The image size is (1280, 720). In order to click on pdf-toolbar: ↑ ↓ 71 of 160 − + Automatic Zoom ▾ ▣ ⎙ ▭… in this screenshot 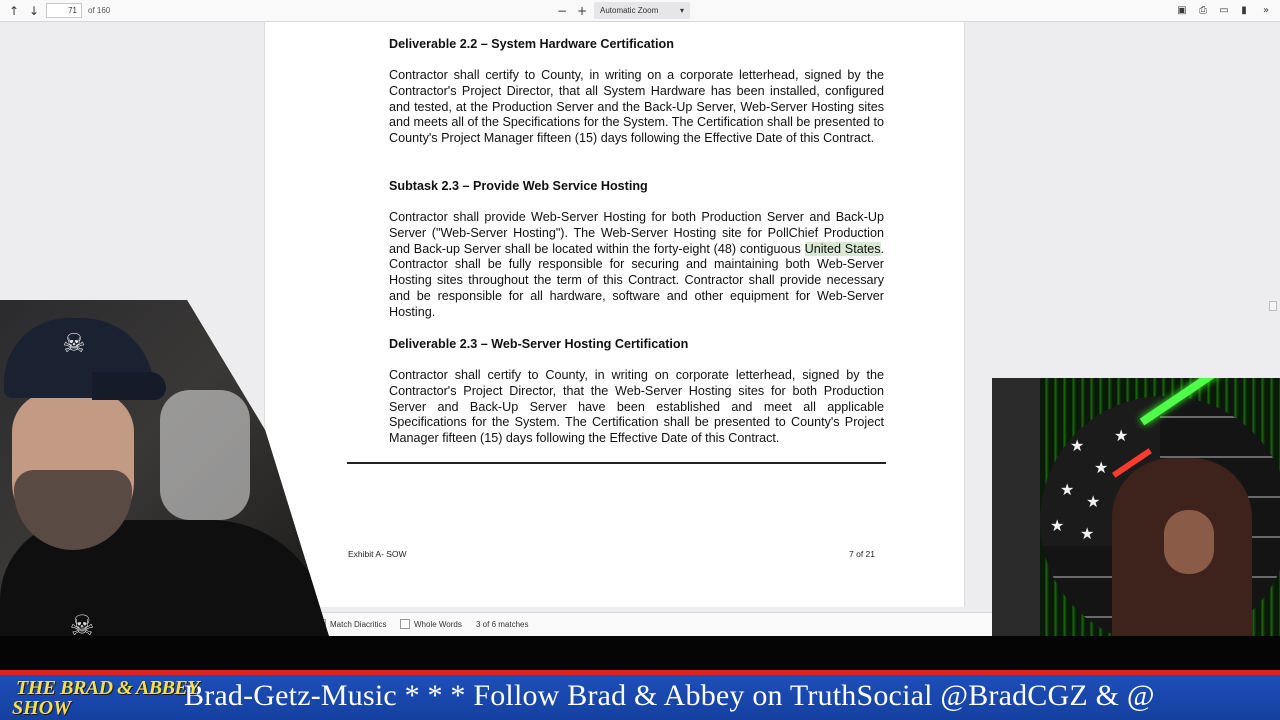, I will do `click(640, 11)`.